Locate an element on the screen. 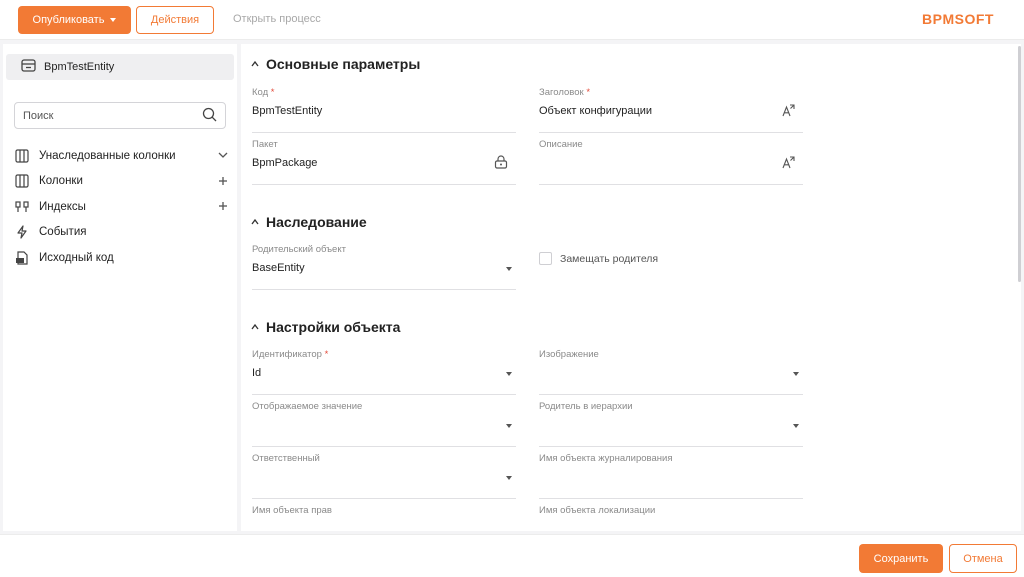  save-button: Сохранить is located at coordinates (901, 558).